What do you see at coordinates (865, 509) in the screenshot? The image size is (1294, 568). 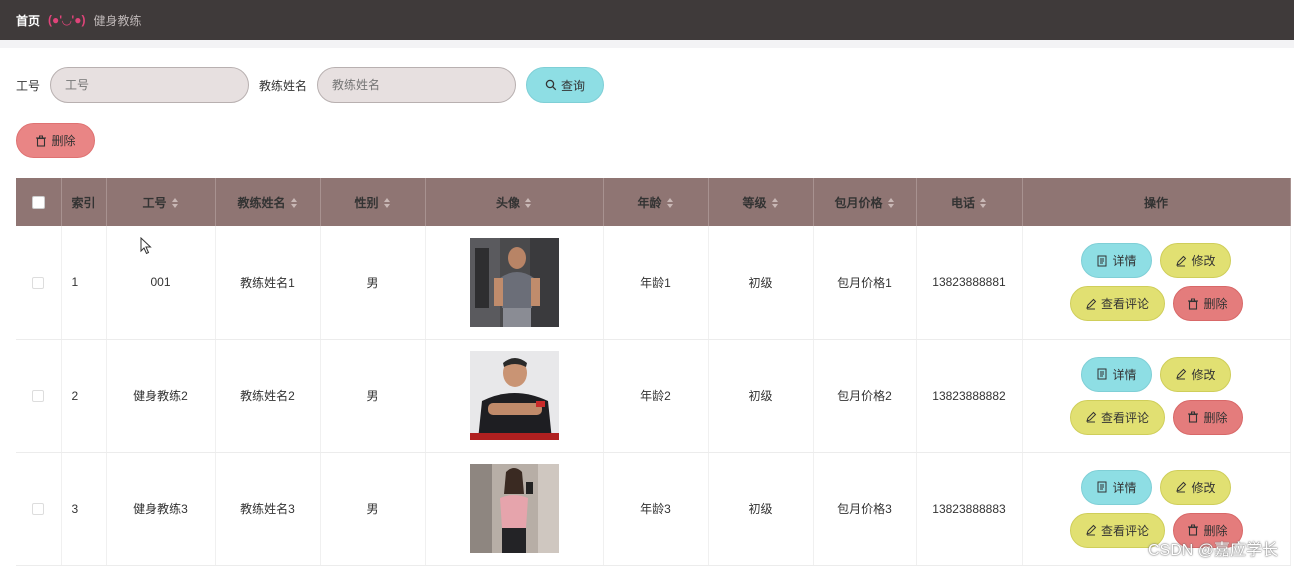 I see `cell-price: 包月价格3` at bounding box center [865, 509].